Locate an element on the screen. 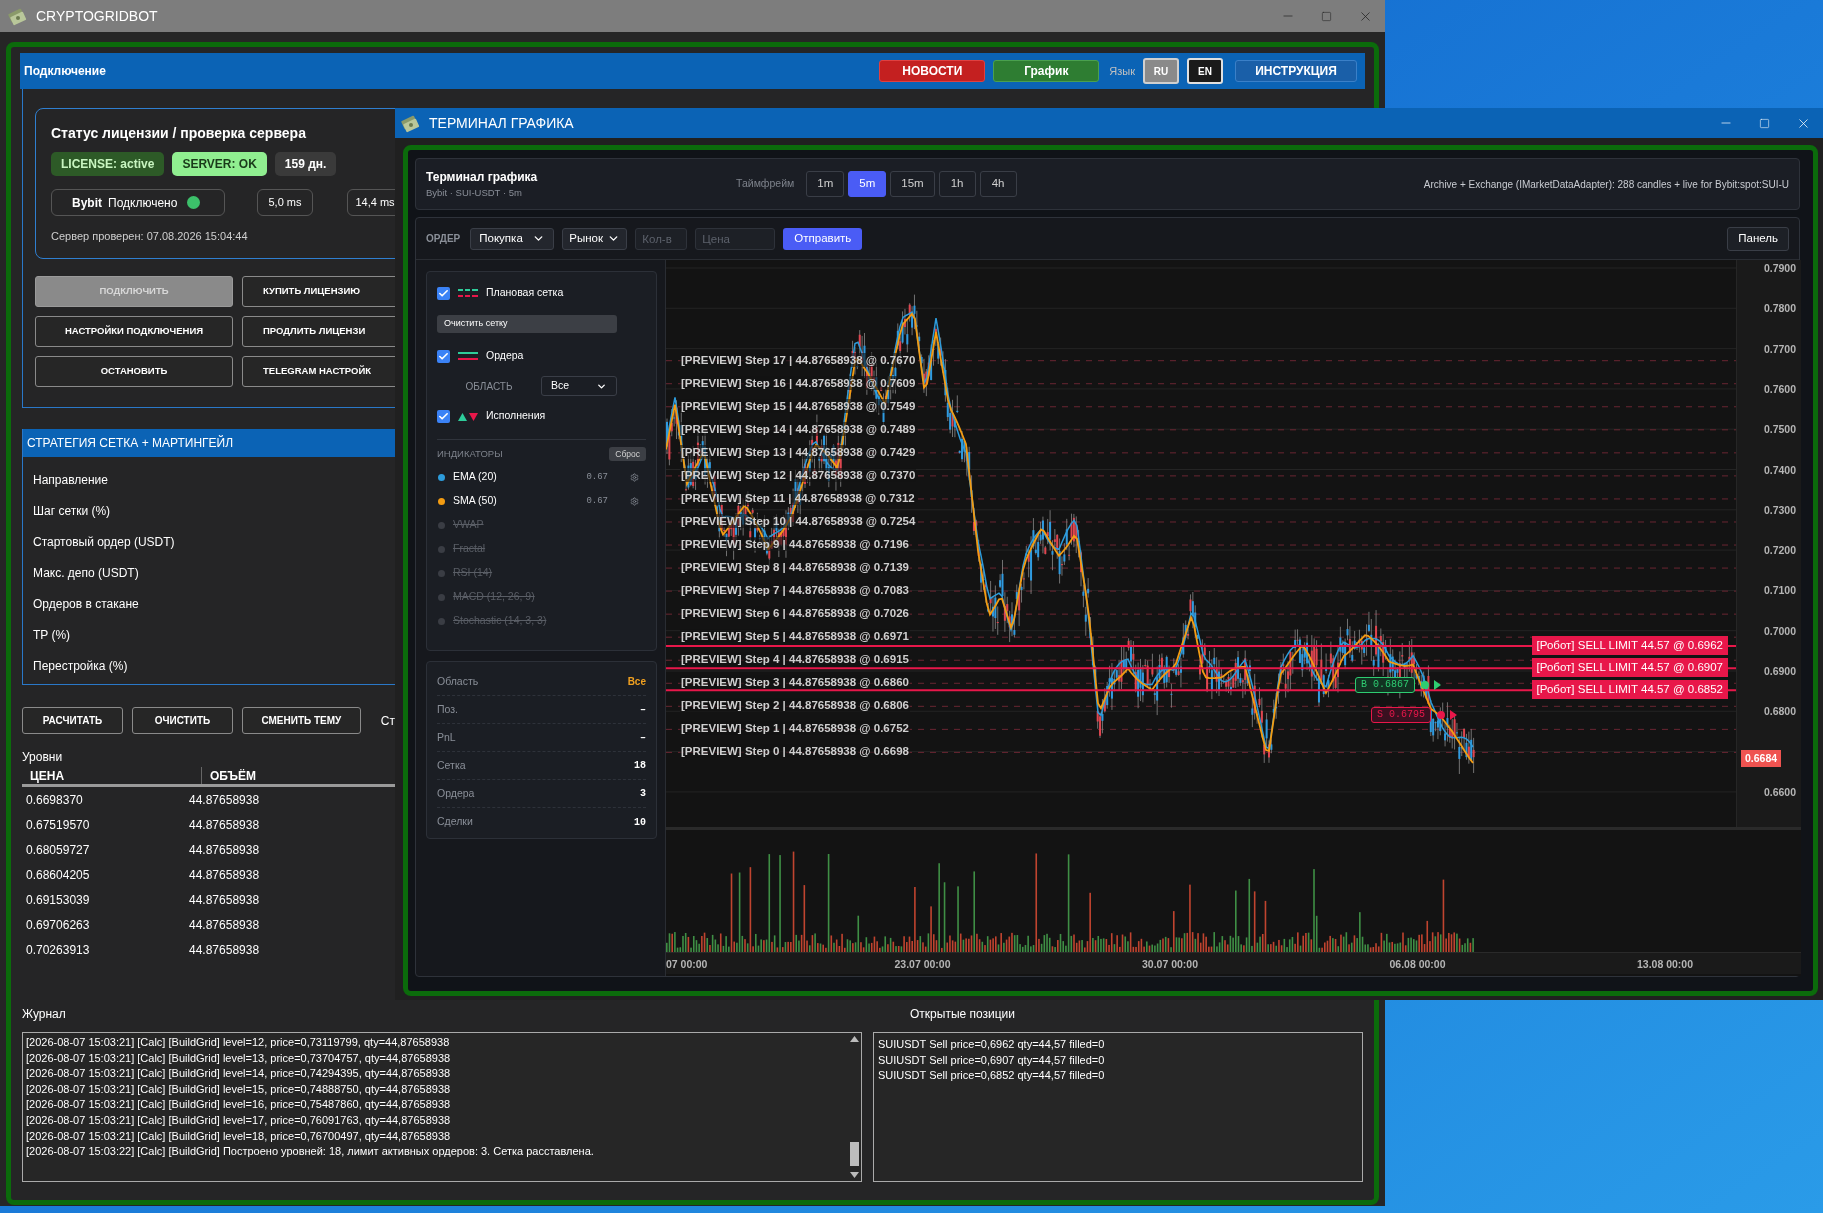 This screenshot has width=1823, height=1213. scroll-down-icon is located at coordinates (854, 1175).